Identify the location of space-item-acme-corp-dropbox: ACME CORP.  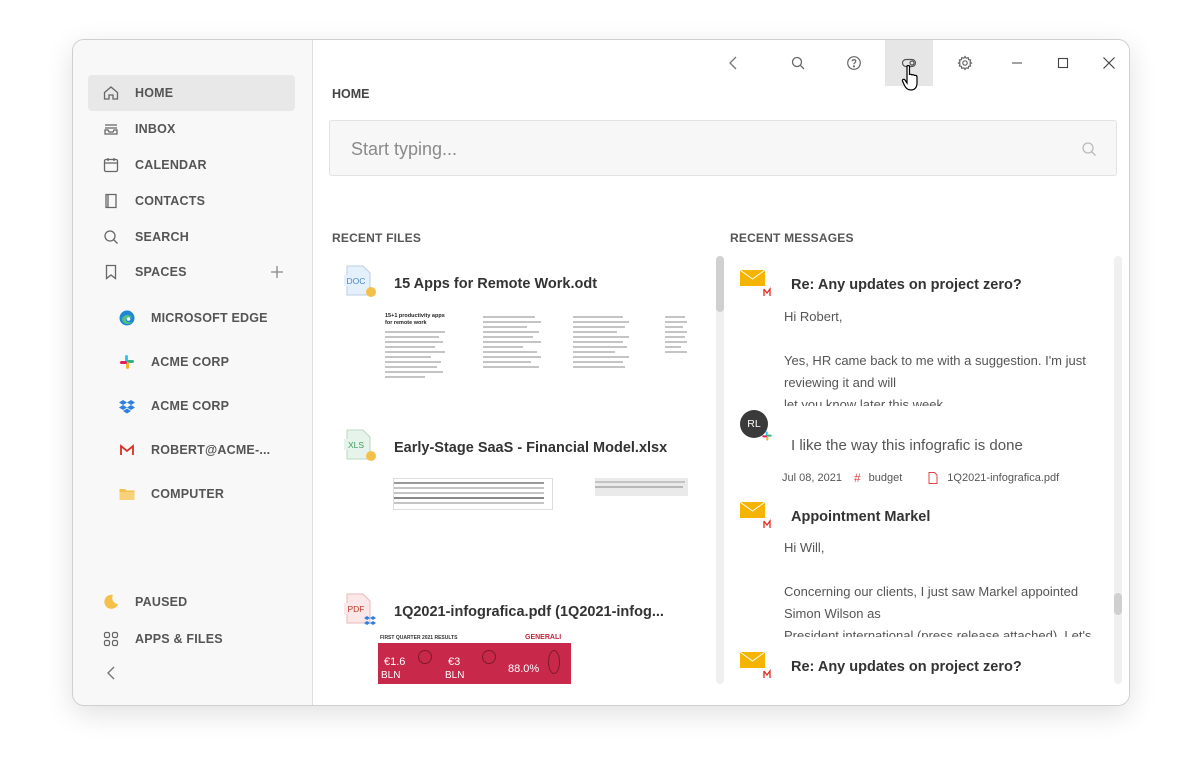
(191, 406).